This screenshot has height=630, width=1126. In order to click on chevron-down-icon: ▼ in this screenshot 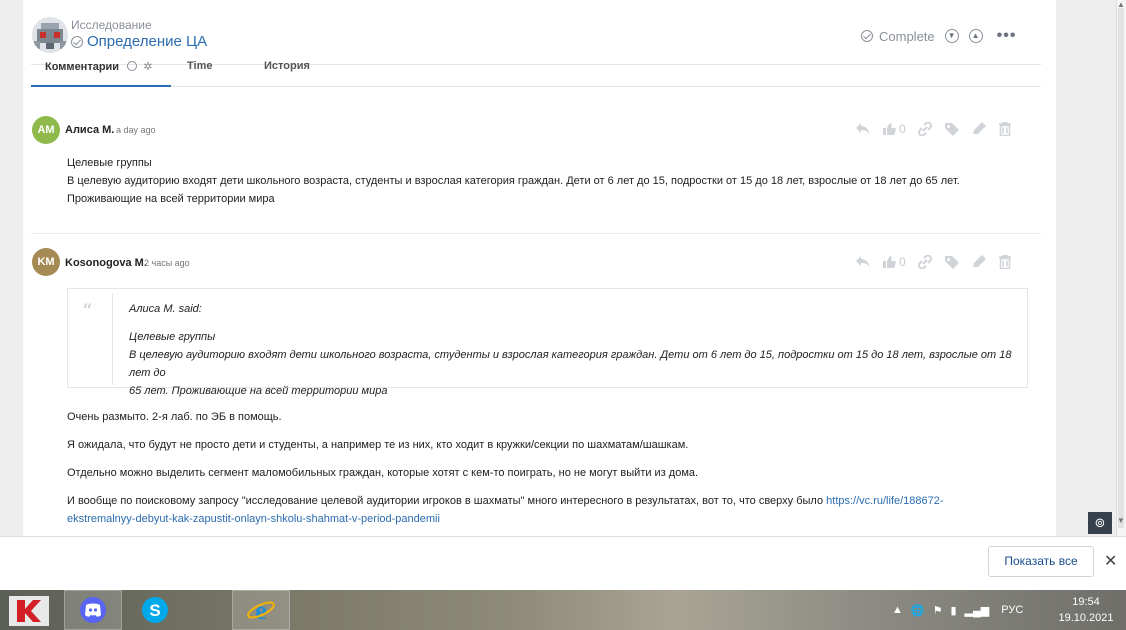, I will do `click(951, 36)`.